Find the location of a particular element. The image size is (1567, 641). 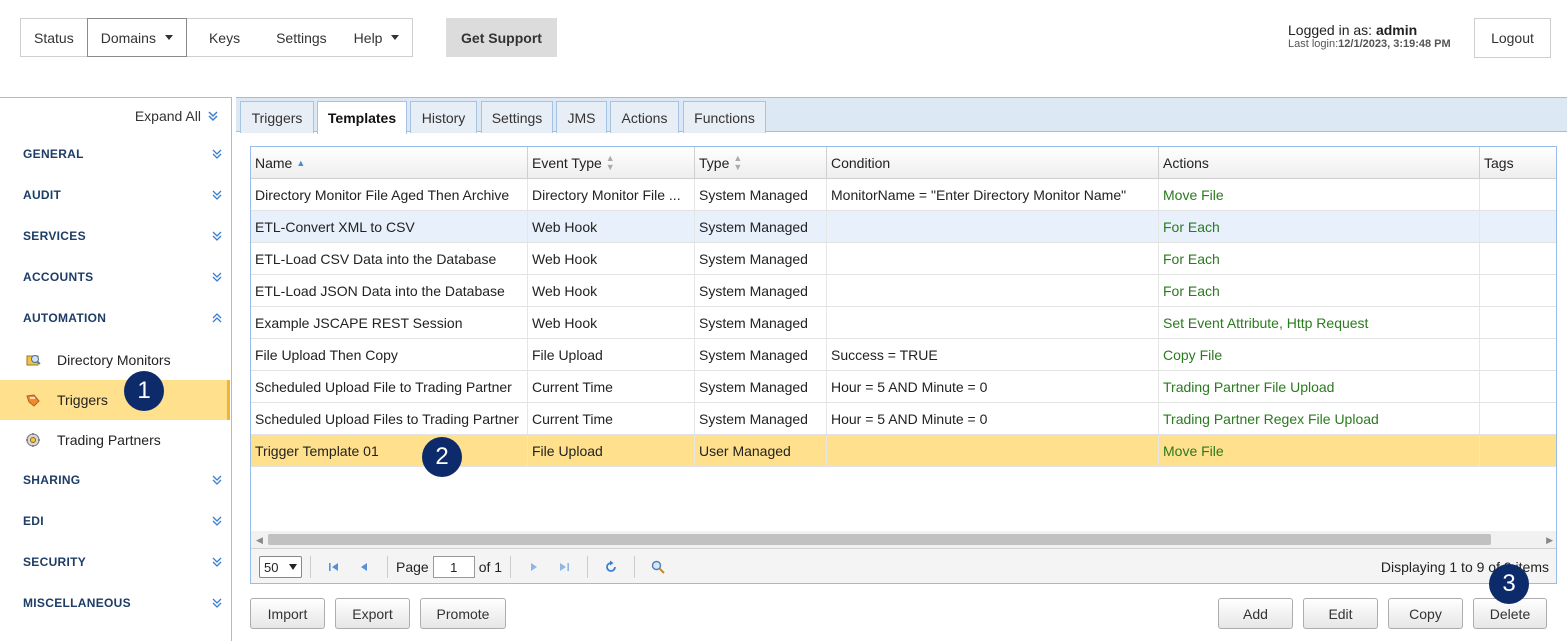

cell-event: Web Hook is located at coordinates (611, 290).